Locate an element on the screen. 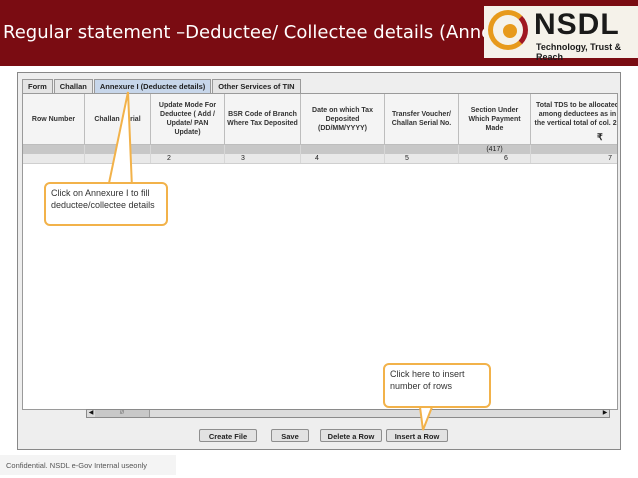 This screenshot has width=638, height=478. header-transfer-voucher: Transfer Voucher/ Challan Serial No. is located at coordinates (422, 119).